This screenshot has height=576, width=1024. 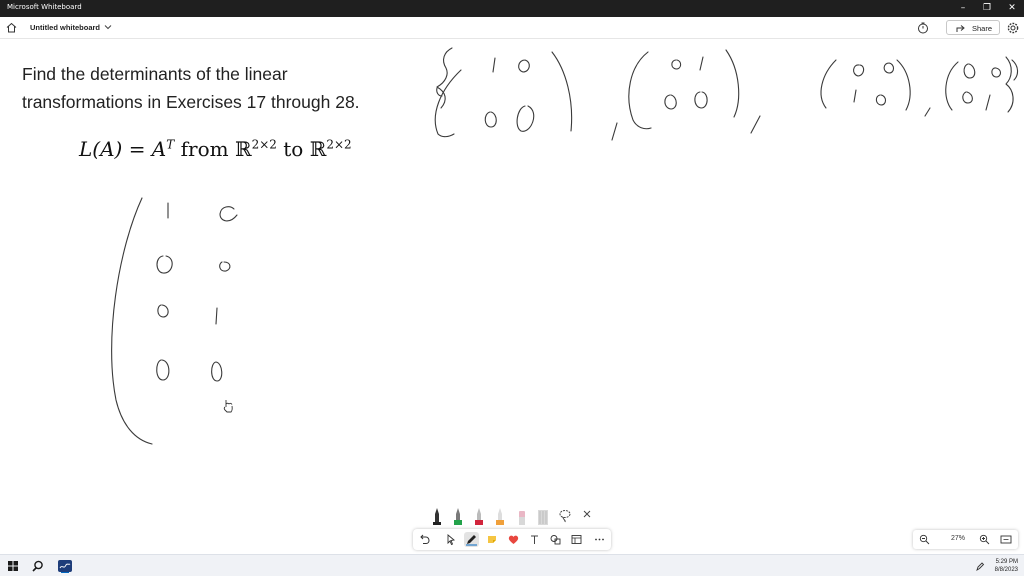 What do you see at coordinates (1012, 8) in the screenshot?
I see `close-button: ✕` at bounding box center [1012, 8].